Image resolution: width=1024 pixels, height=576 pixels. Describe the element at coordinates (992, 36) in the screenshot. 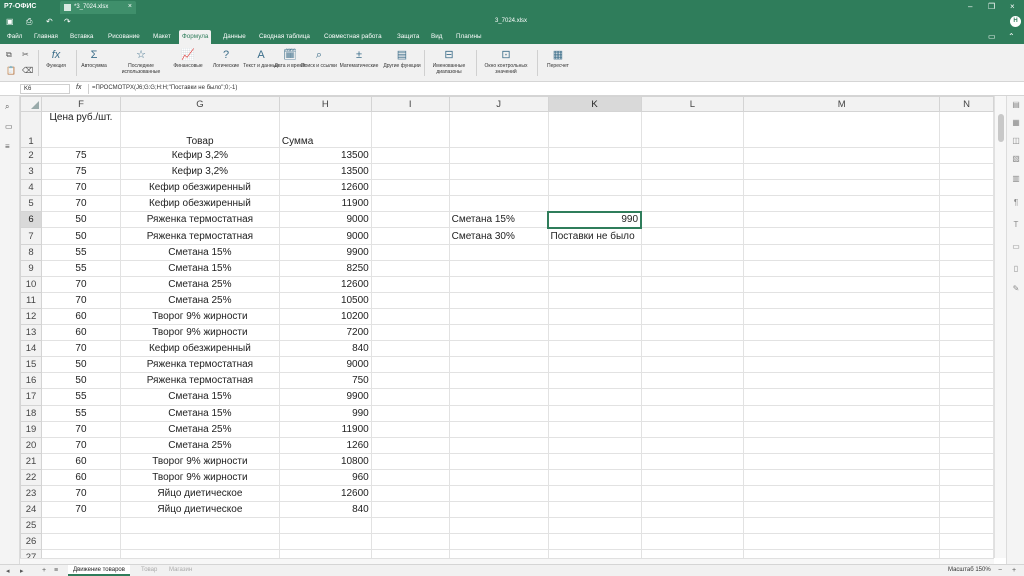

I see `open-location-icon: ▭` at that location.